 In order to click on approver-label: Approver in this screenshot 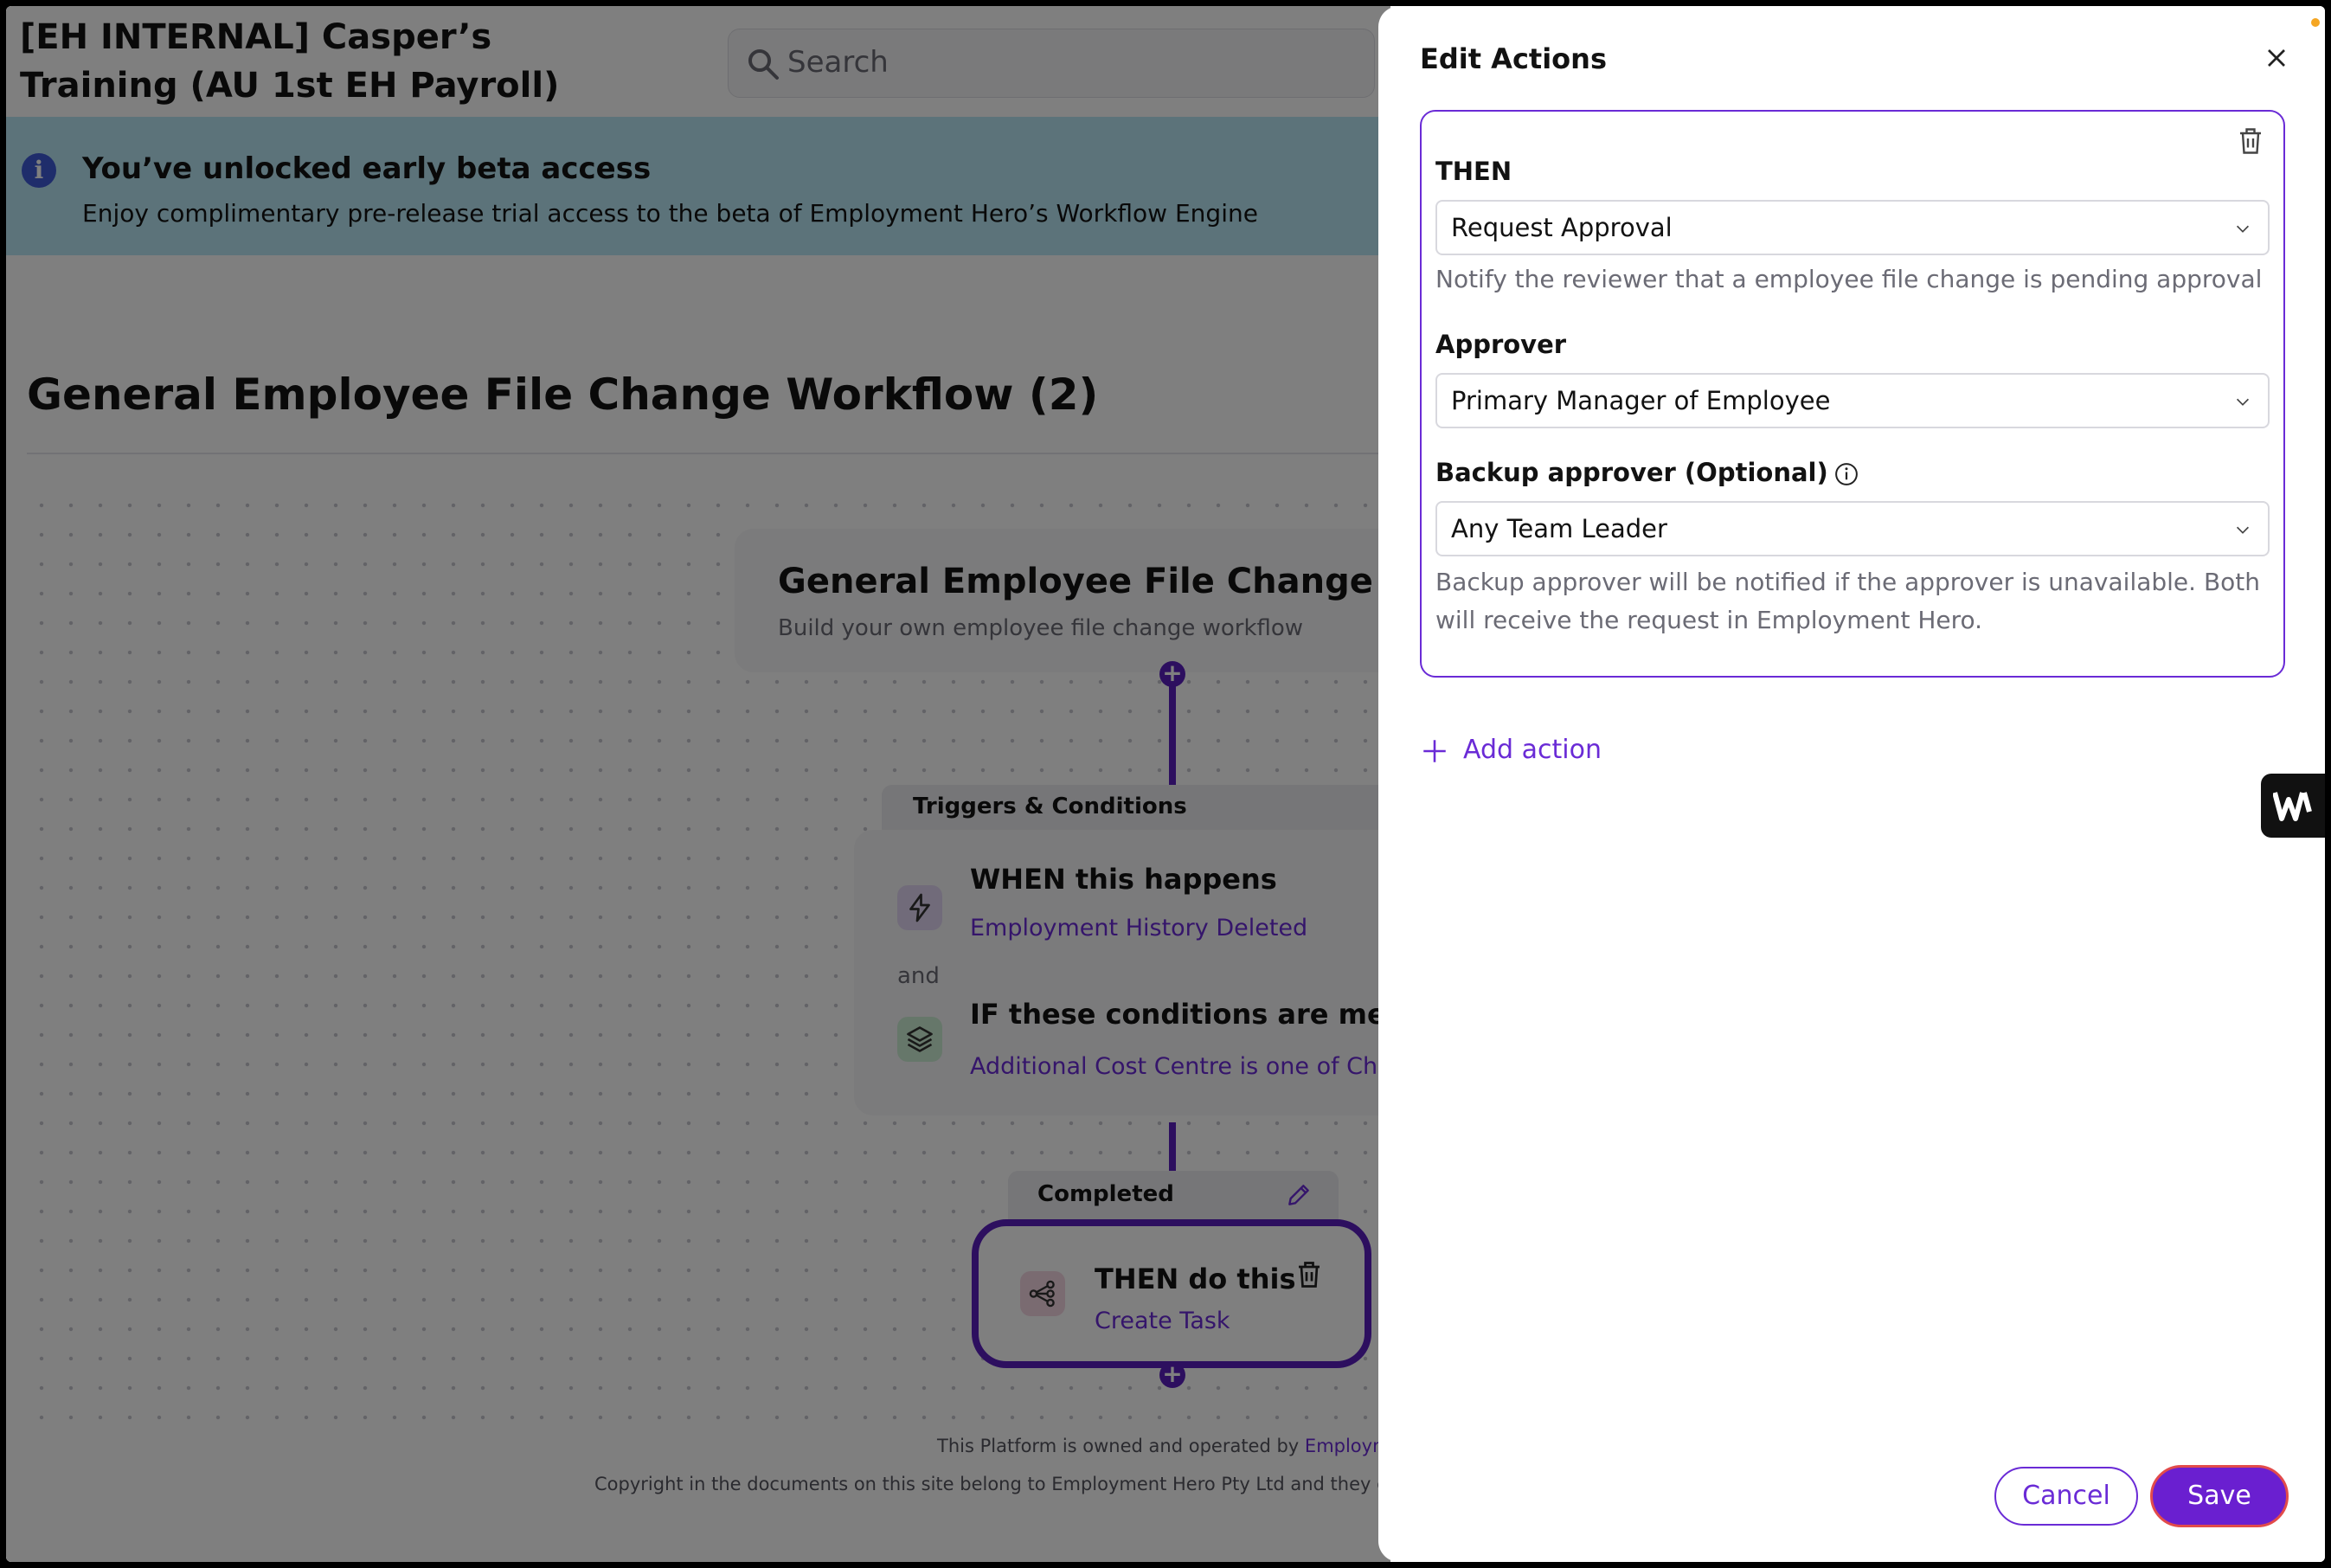, I will do `click(1501, 344)`.